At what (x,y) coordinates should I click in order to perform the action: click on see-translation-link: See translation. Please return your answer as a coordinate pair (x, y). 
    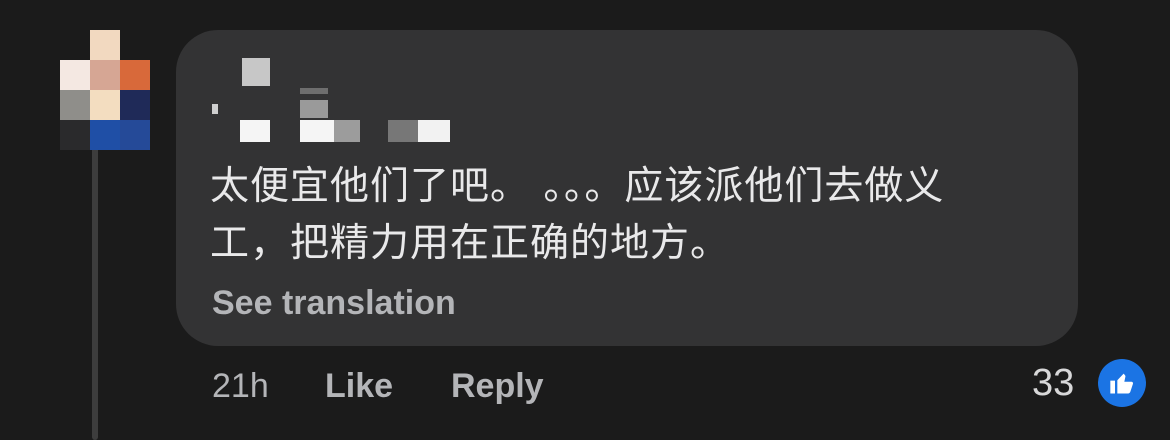
    Looking at the image, I should click on (334, 303).